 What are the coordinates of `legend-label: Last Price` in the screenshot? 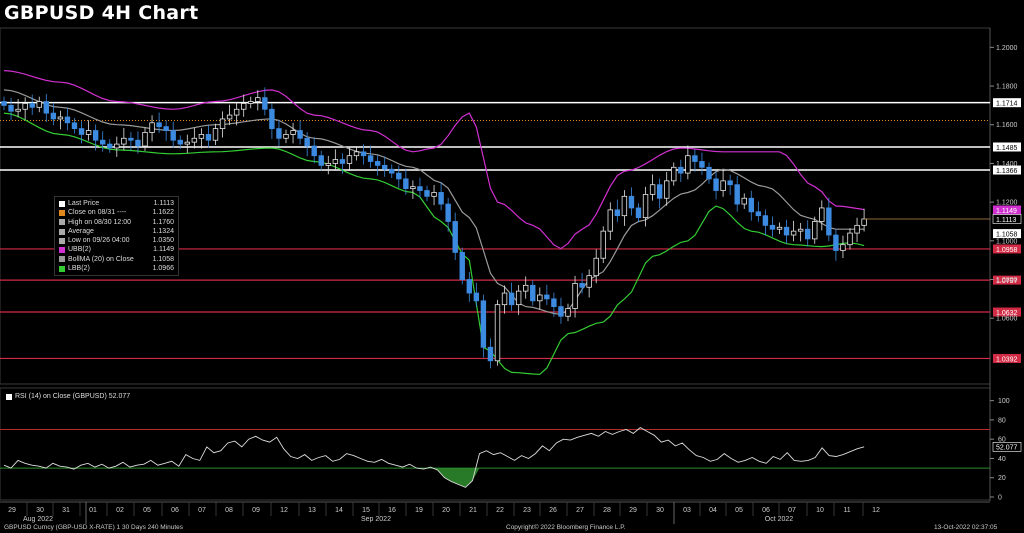 It's located at (84, 203).